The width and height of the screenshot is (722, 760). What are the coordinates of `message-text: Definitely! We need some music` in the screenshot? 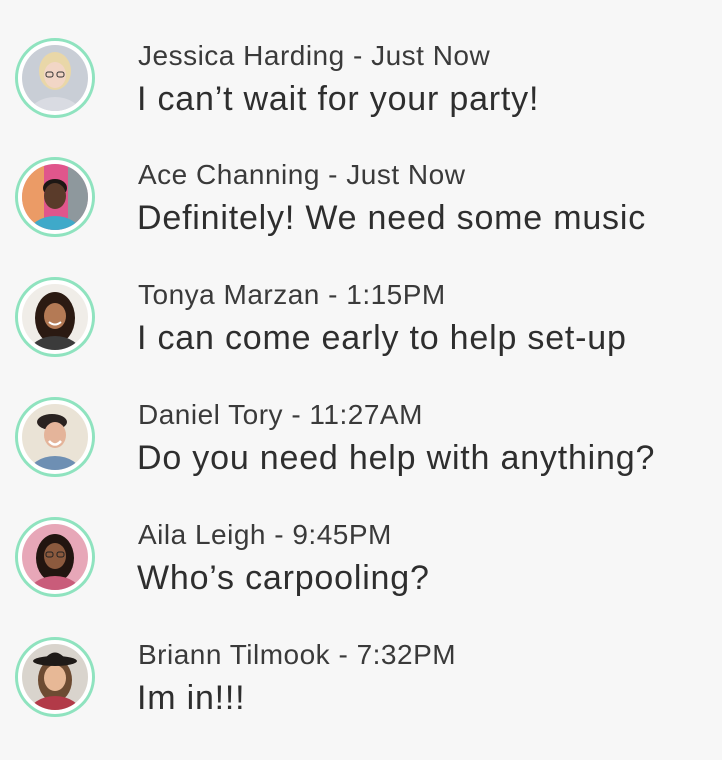 It's located at (392, 218).